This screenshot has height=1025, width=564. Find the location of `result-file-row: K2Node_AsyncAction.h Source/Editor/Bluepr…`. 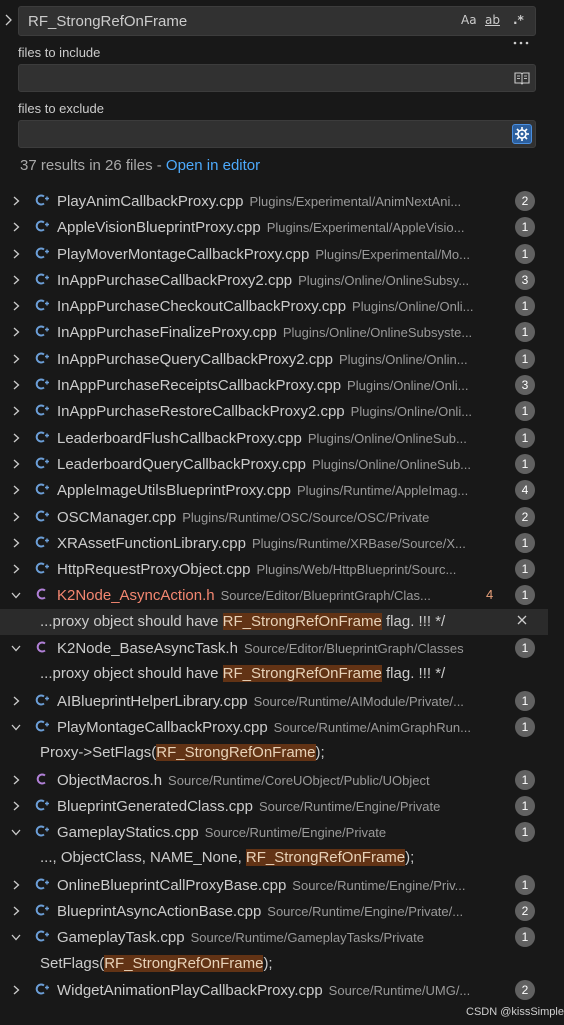

result-file-row: K2Node_AsyncAction.h Source/Editor/Bluepr… is located at coordinates (274, 595).